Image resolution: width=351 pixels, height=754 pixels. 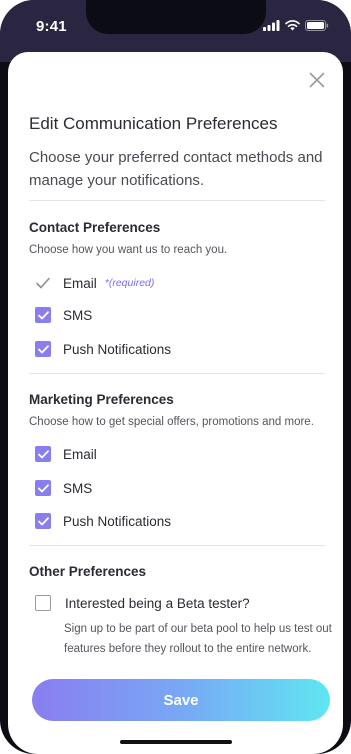 I want to click on contact-sms-checkbox: SMS, so click(x=63, y=315).